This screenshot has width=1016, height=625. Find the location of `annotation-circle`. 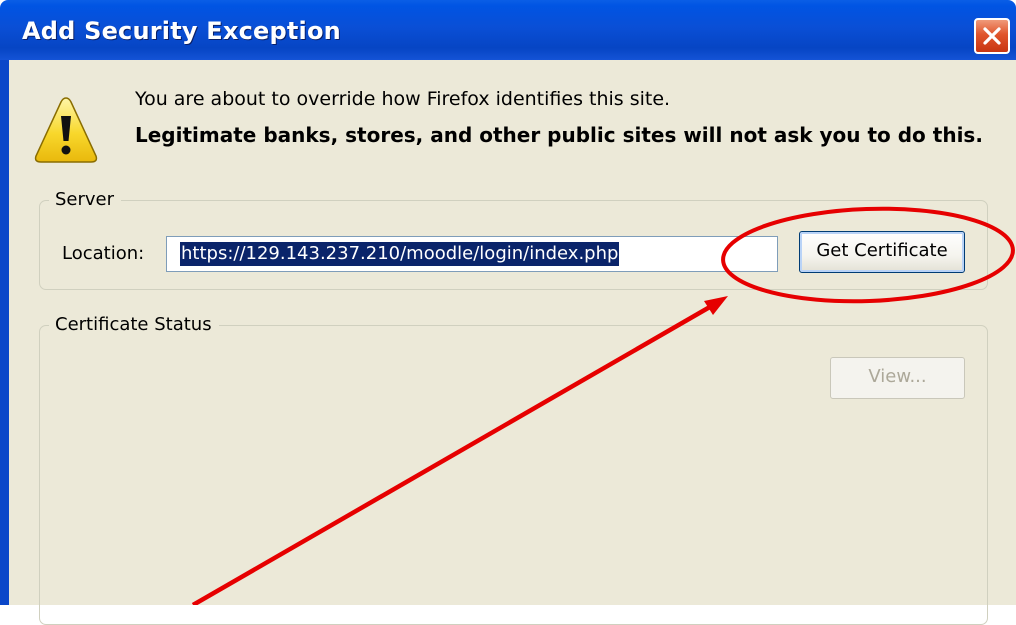

annotation-circle is located at coordinates (868, 255).